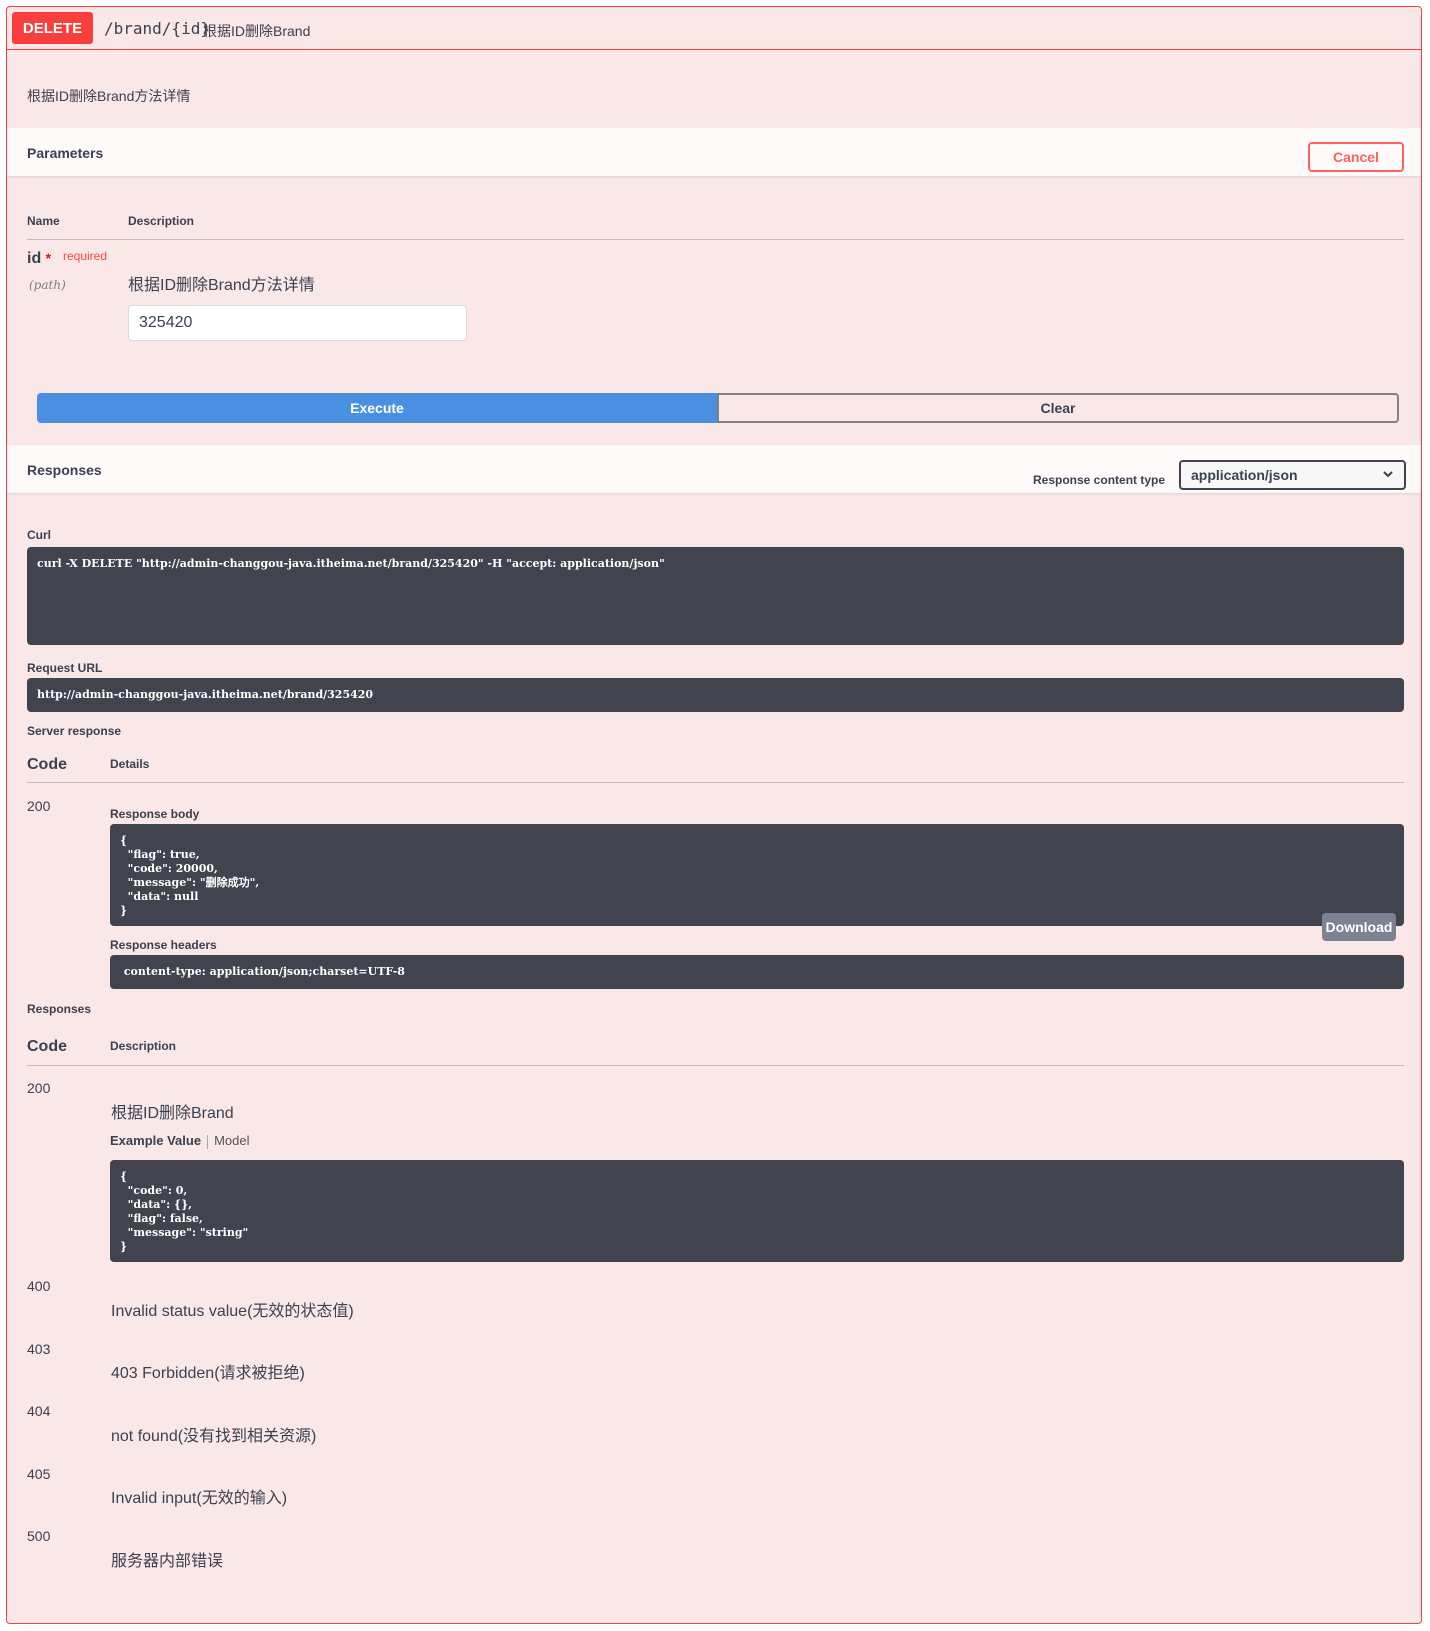 Image resolution: width=1430 pixels, height=1631 pixels. What do you see at coordinates (1356, 157) in the screenshot?
I see `cancel-button: Cancel` at bounding box center [1356, 157].